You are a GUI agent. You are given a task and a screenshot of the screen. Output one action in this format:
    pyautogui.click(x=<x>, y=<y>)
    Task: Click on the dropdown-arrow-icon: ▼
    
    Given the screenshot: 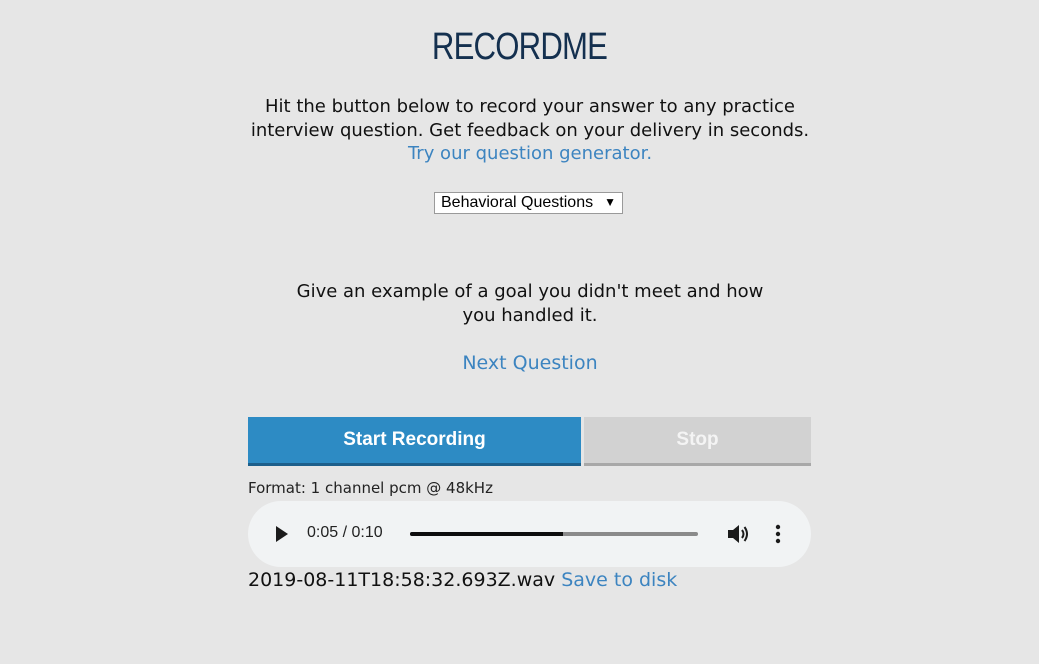 What is the action you would take?
    pyautogui.click(x=610, y=202)
    